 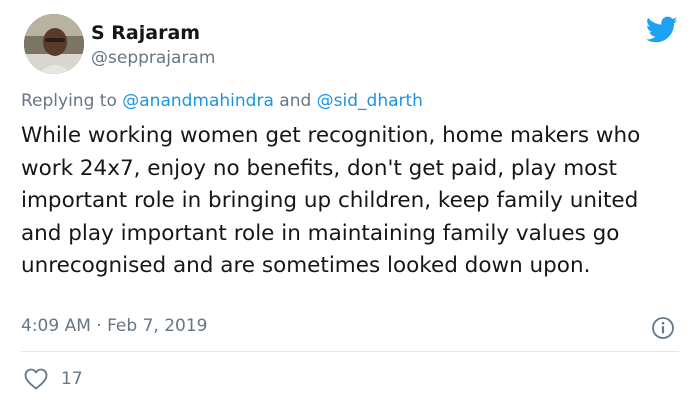 What do you see at coordinates (662, 30) in the screenshot?
I see `twitter-bird-icon` at bounding box center [662, 30].